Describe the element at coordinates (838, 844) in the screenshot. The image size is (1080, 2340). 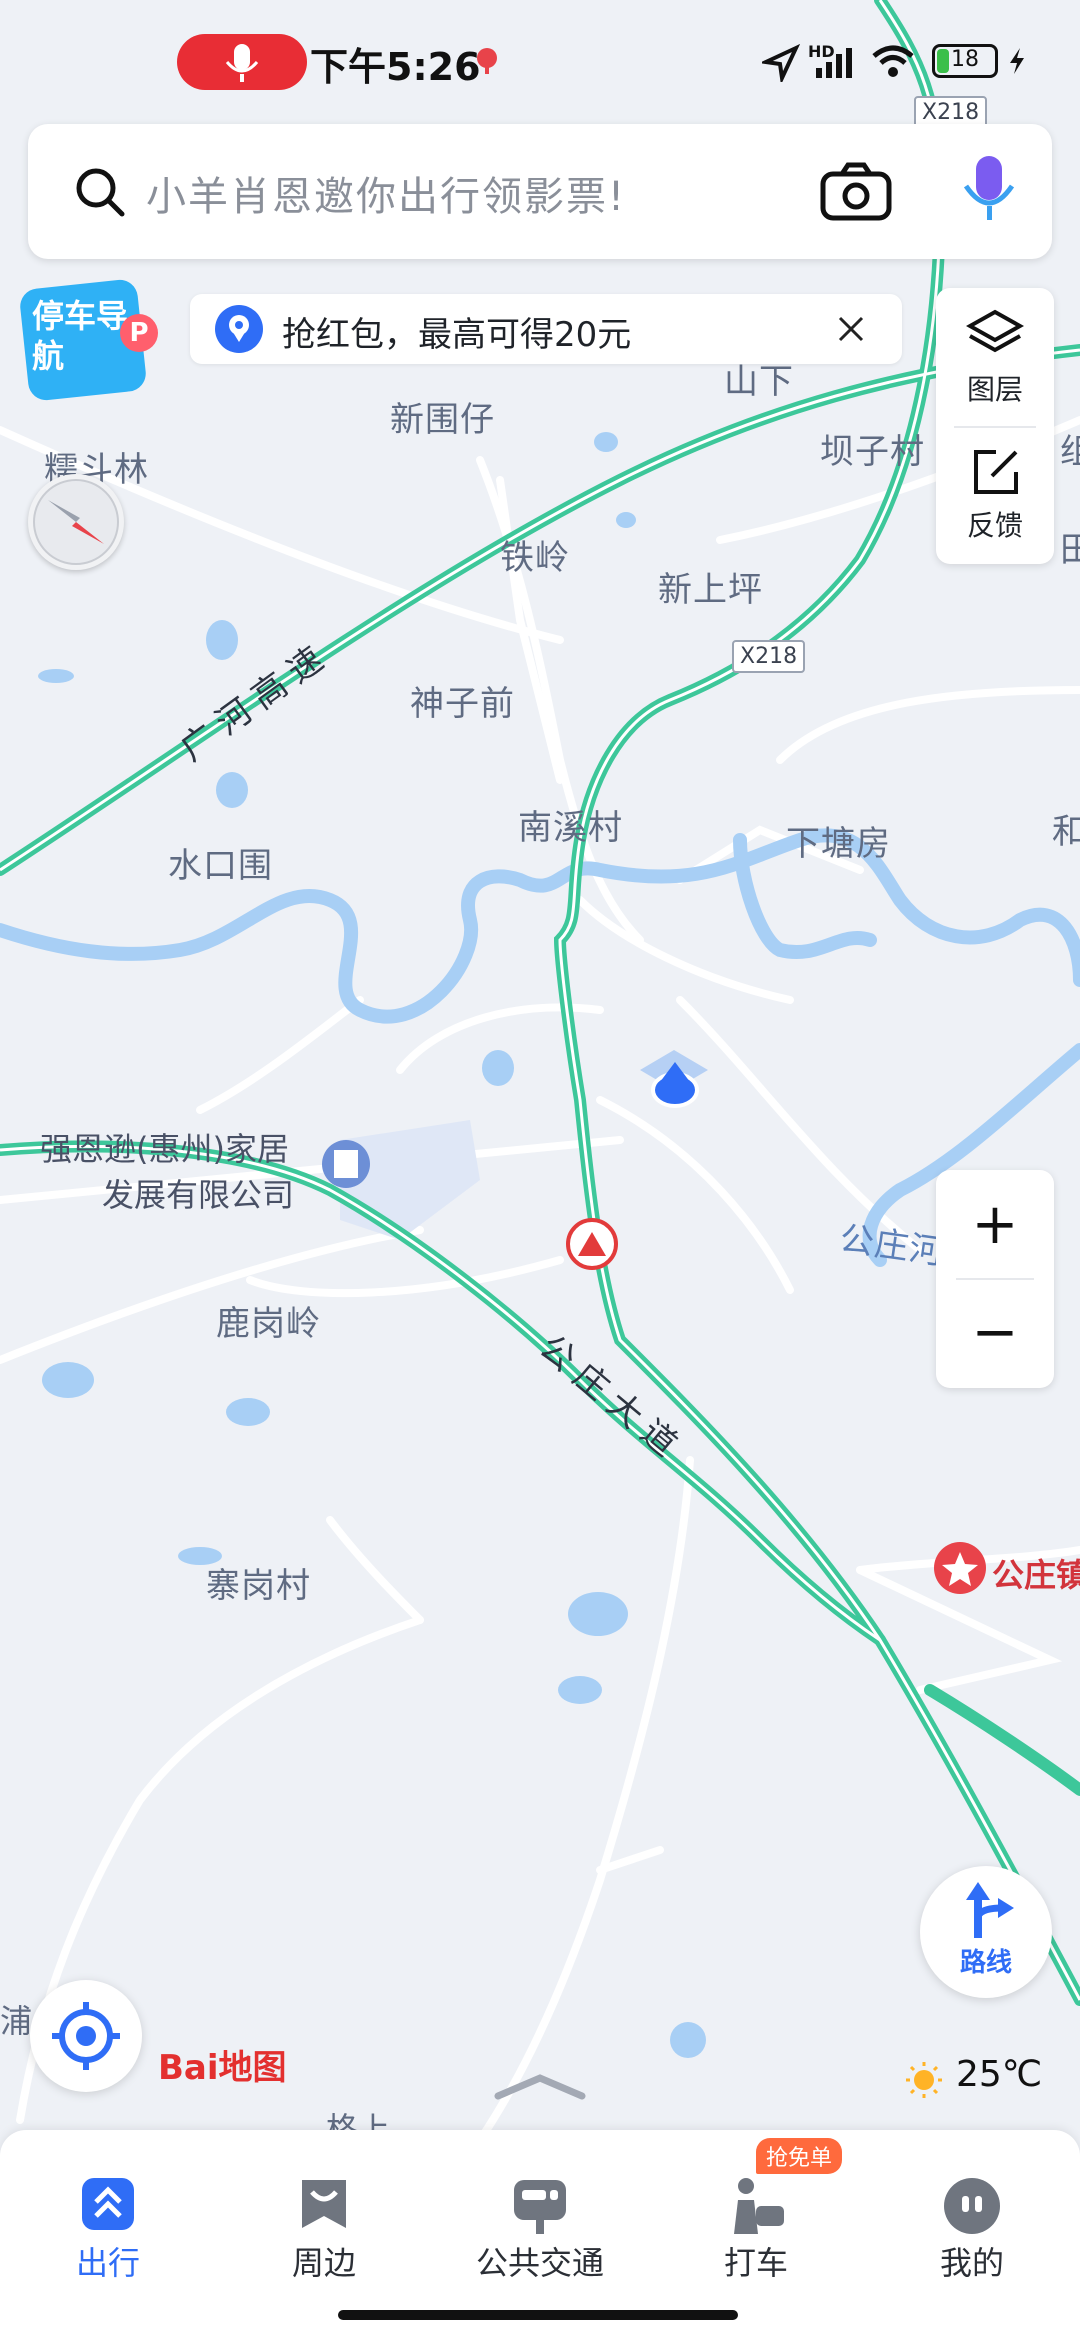
I see `place-label: 下塘房` at that location.